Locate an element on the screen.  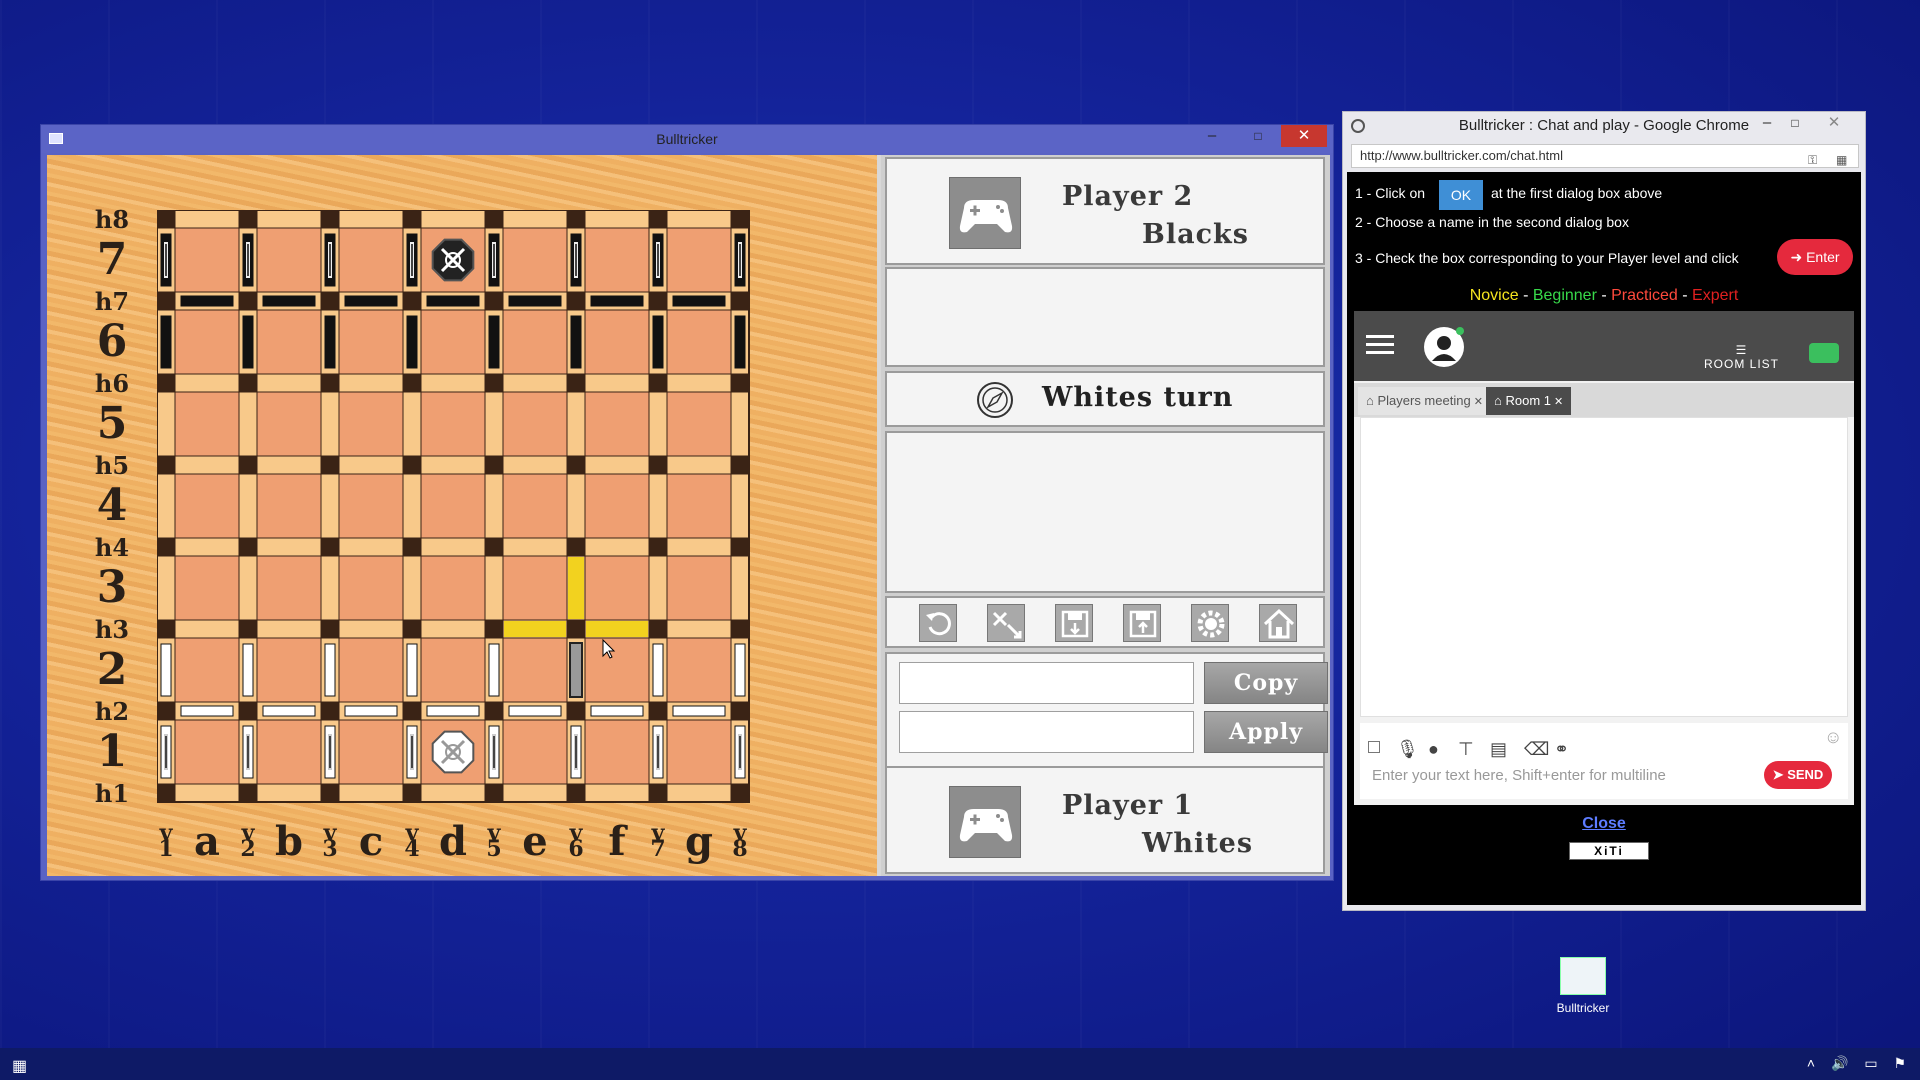
key-icon: ⚿ is located at coordinates (1812, 160).